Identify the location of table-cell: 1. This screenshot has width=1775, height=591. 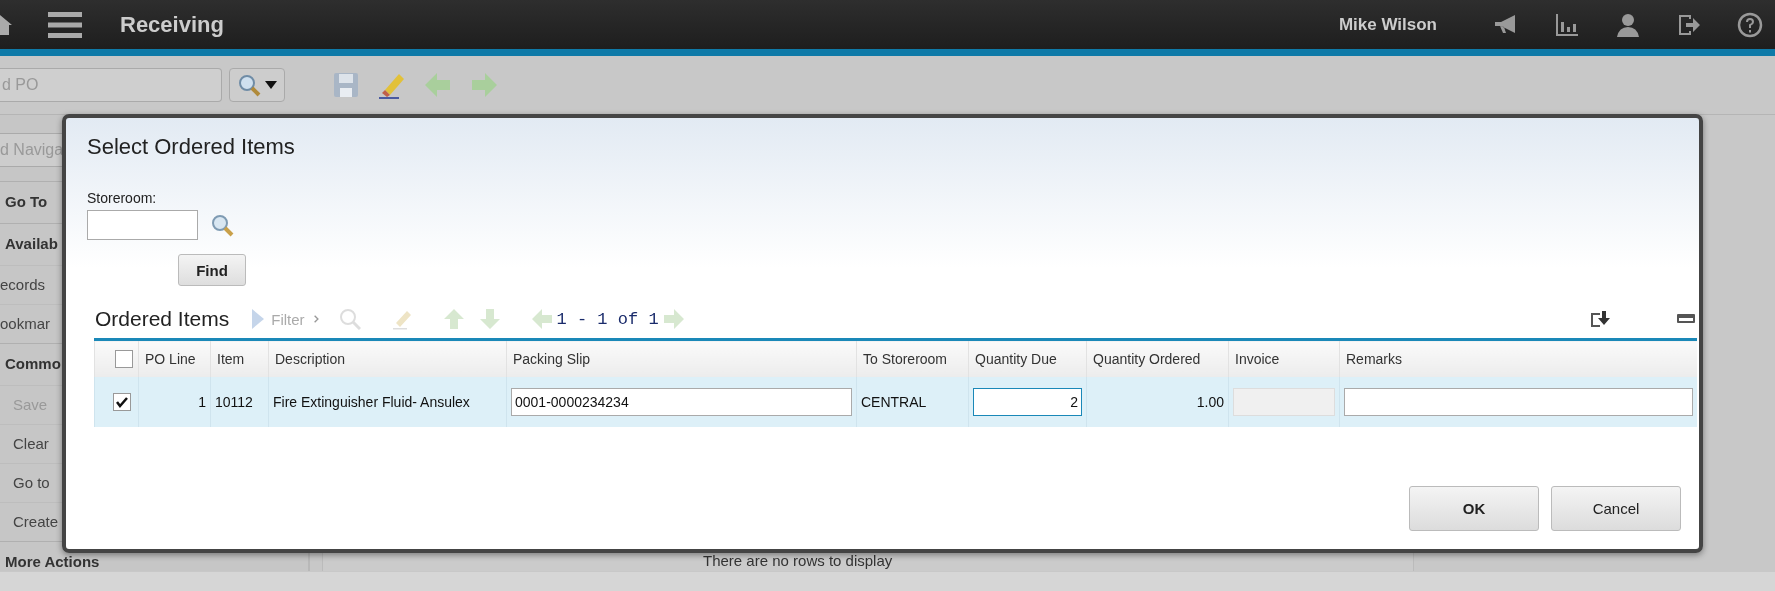
(174, 402).